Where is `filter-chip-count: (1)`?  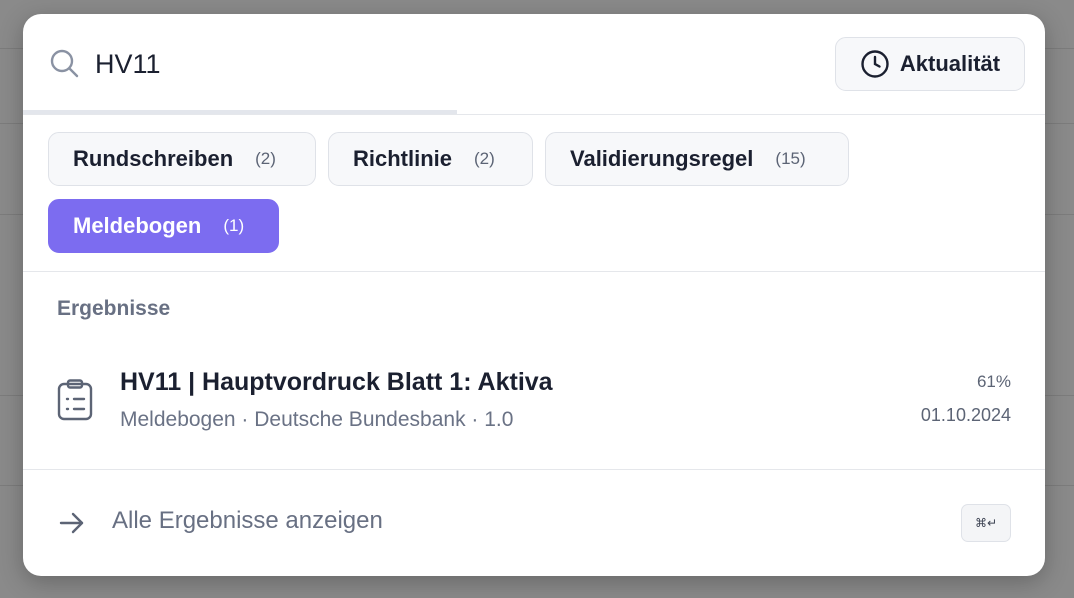
filter-chip-count: (1) is located at coordinates (234, 225).